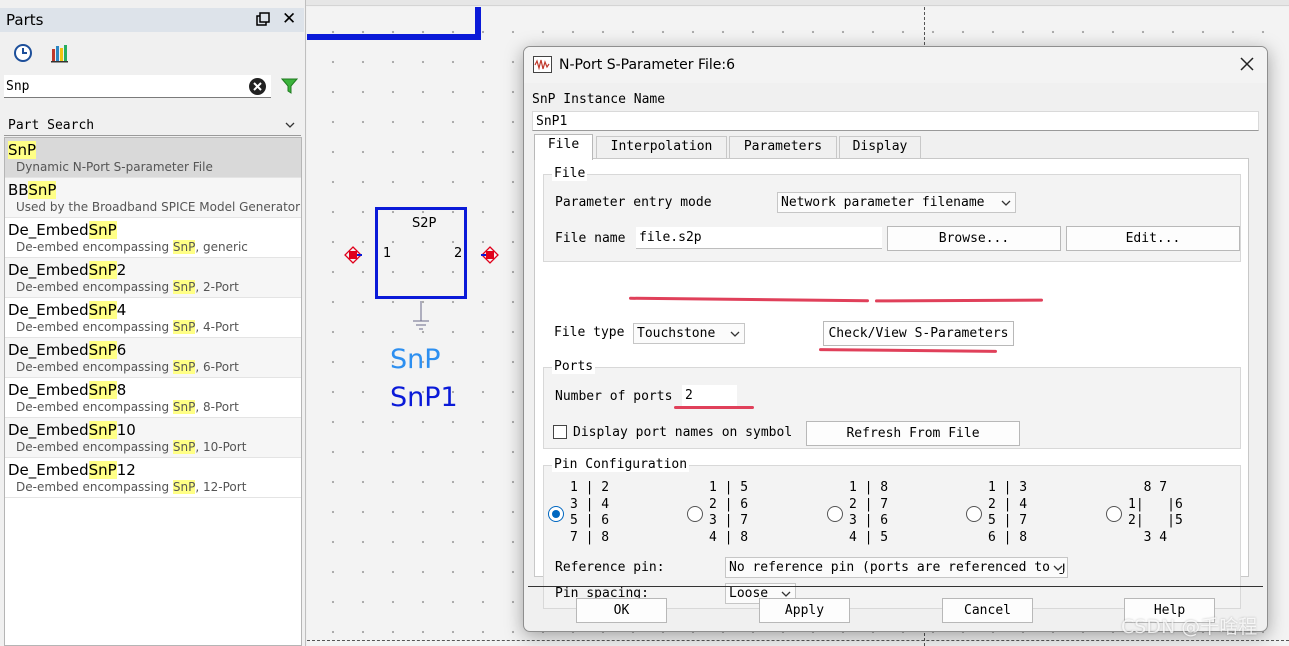  Describe the element at coordinates (661, 147) in the screenshot. I see `tab-interpolation: Interpolation` at that location.